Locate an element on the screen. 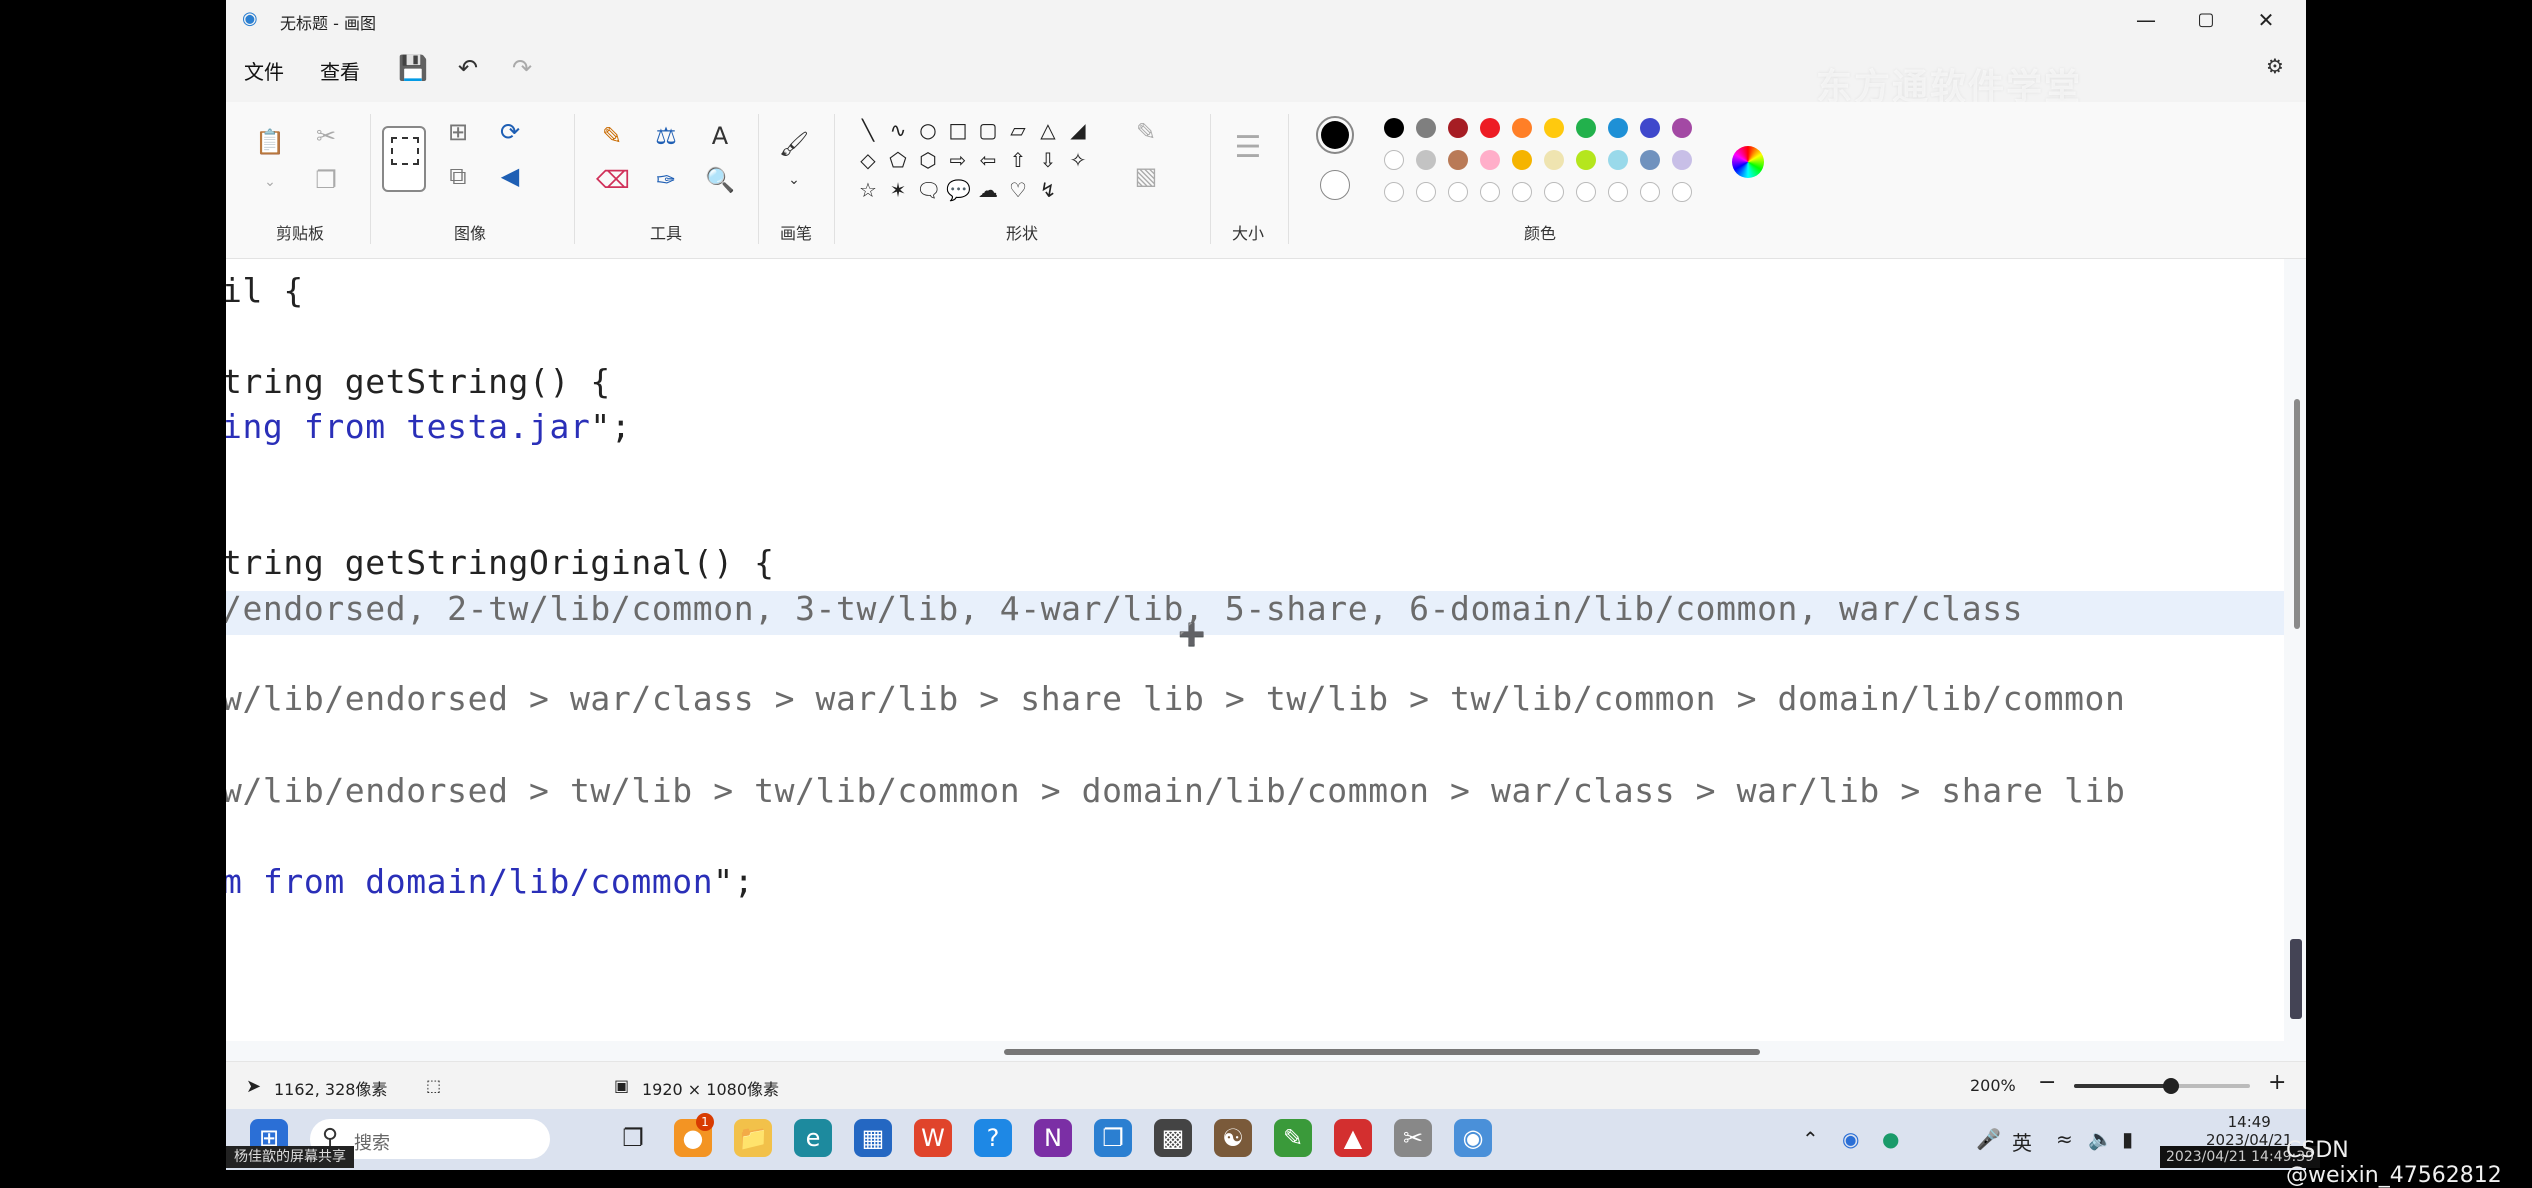  crop-icon: ⊞ is located at coordinates (458, 132).